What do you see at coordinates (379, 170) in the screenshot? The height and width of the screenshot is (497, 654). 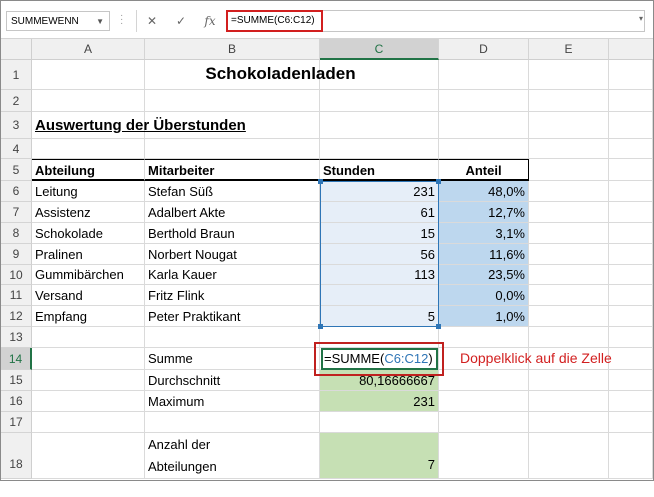 I see `header-stunden: Stunden` at bounding box center [379, 170].